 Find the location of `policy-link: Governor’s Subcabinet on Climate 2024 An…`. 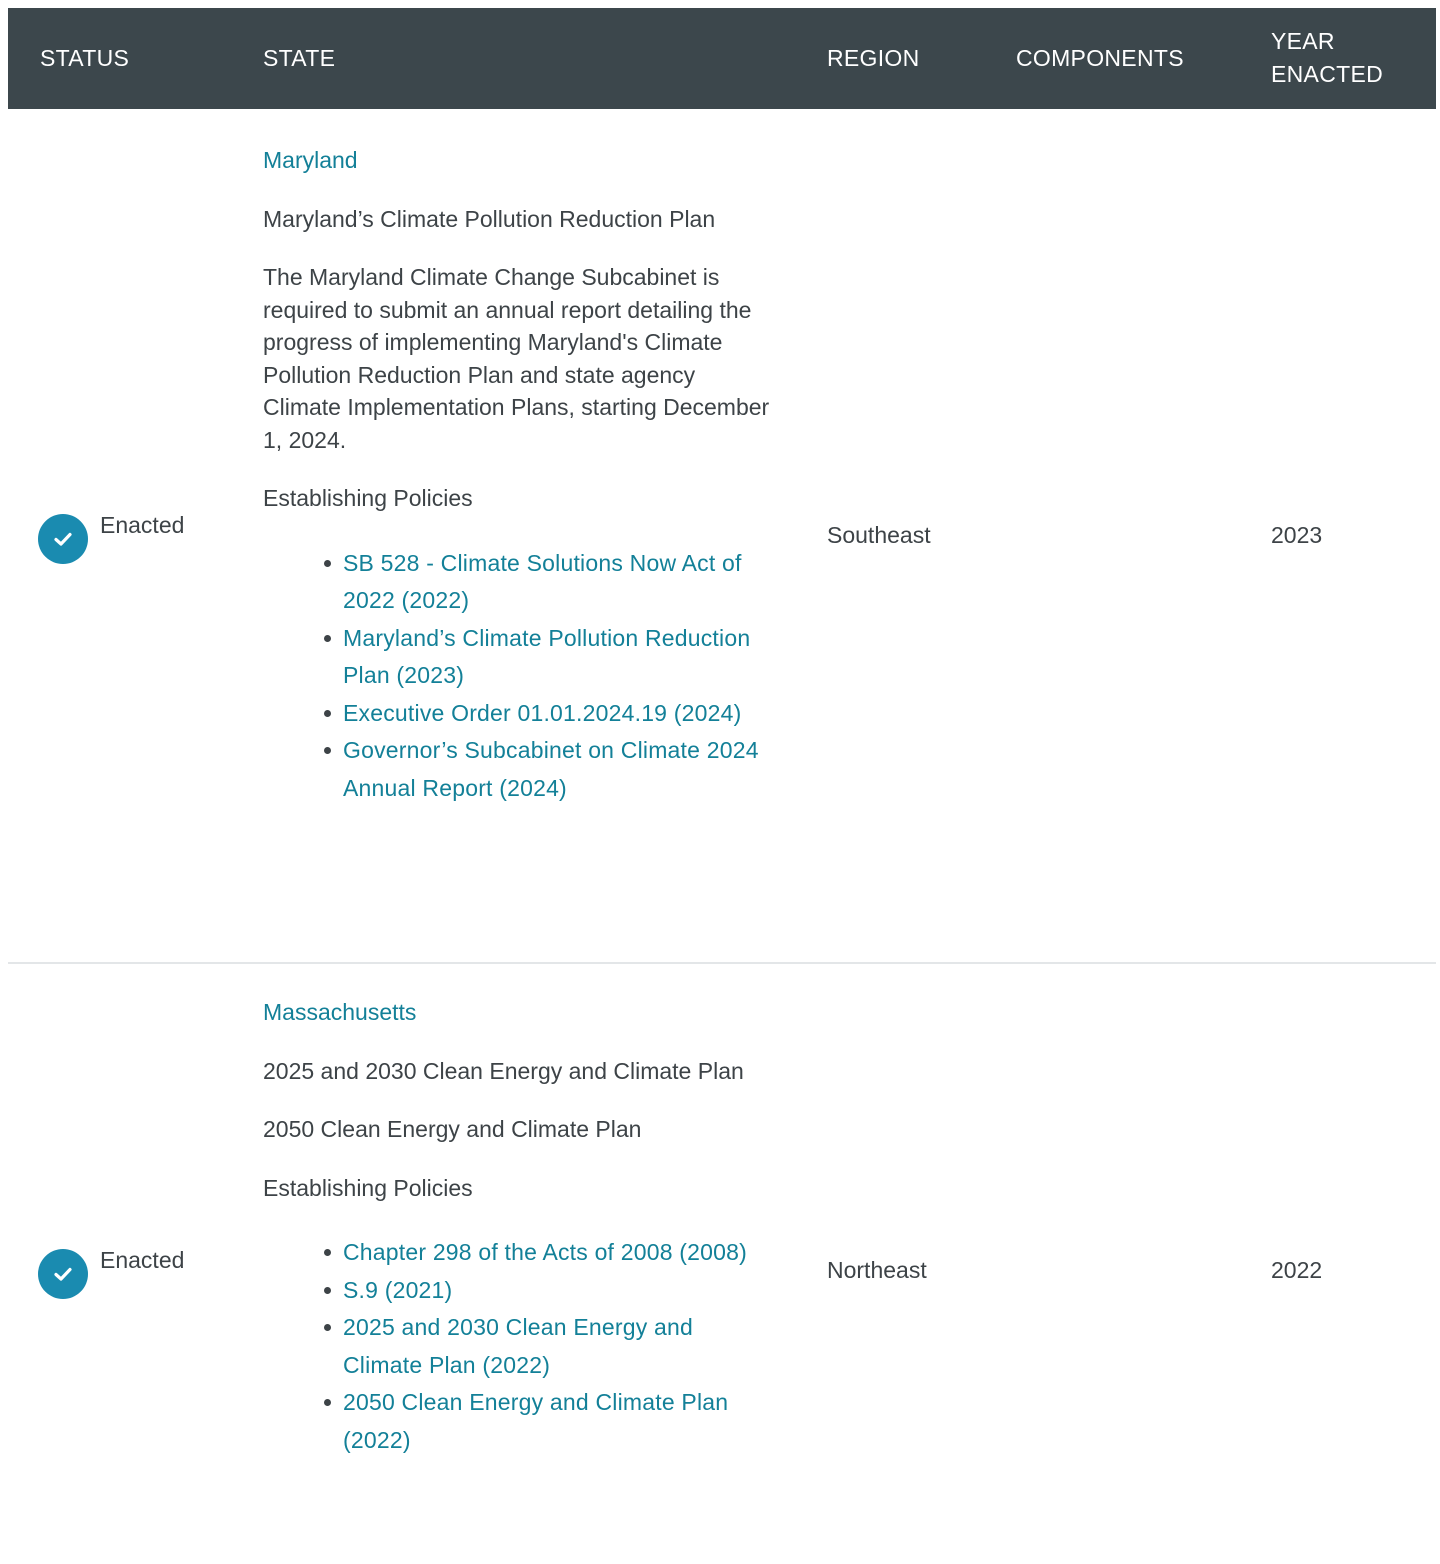

policy-link: Governor’s Subcabinet on Climate 2024 An… is located at coordinates (551, 769).